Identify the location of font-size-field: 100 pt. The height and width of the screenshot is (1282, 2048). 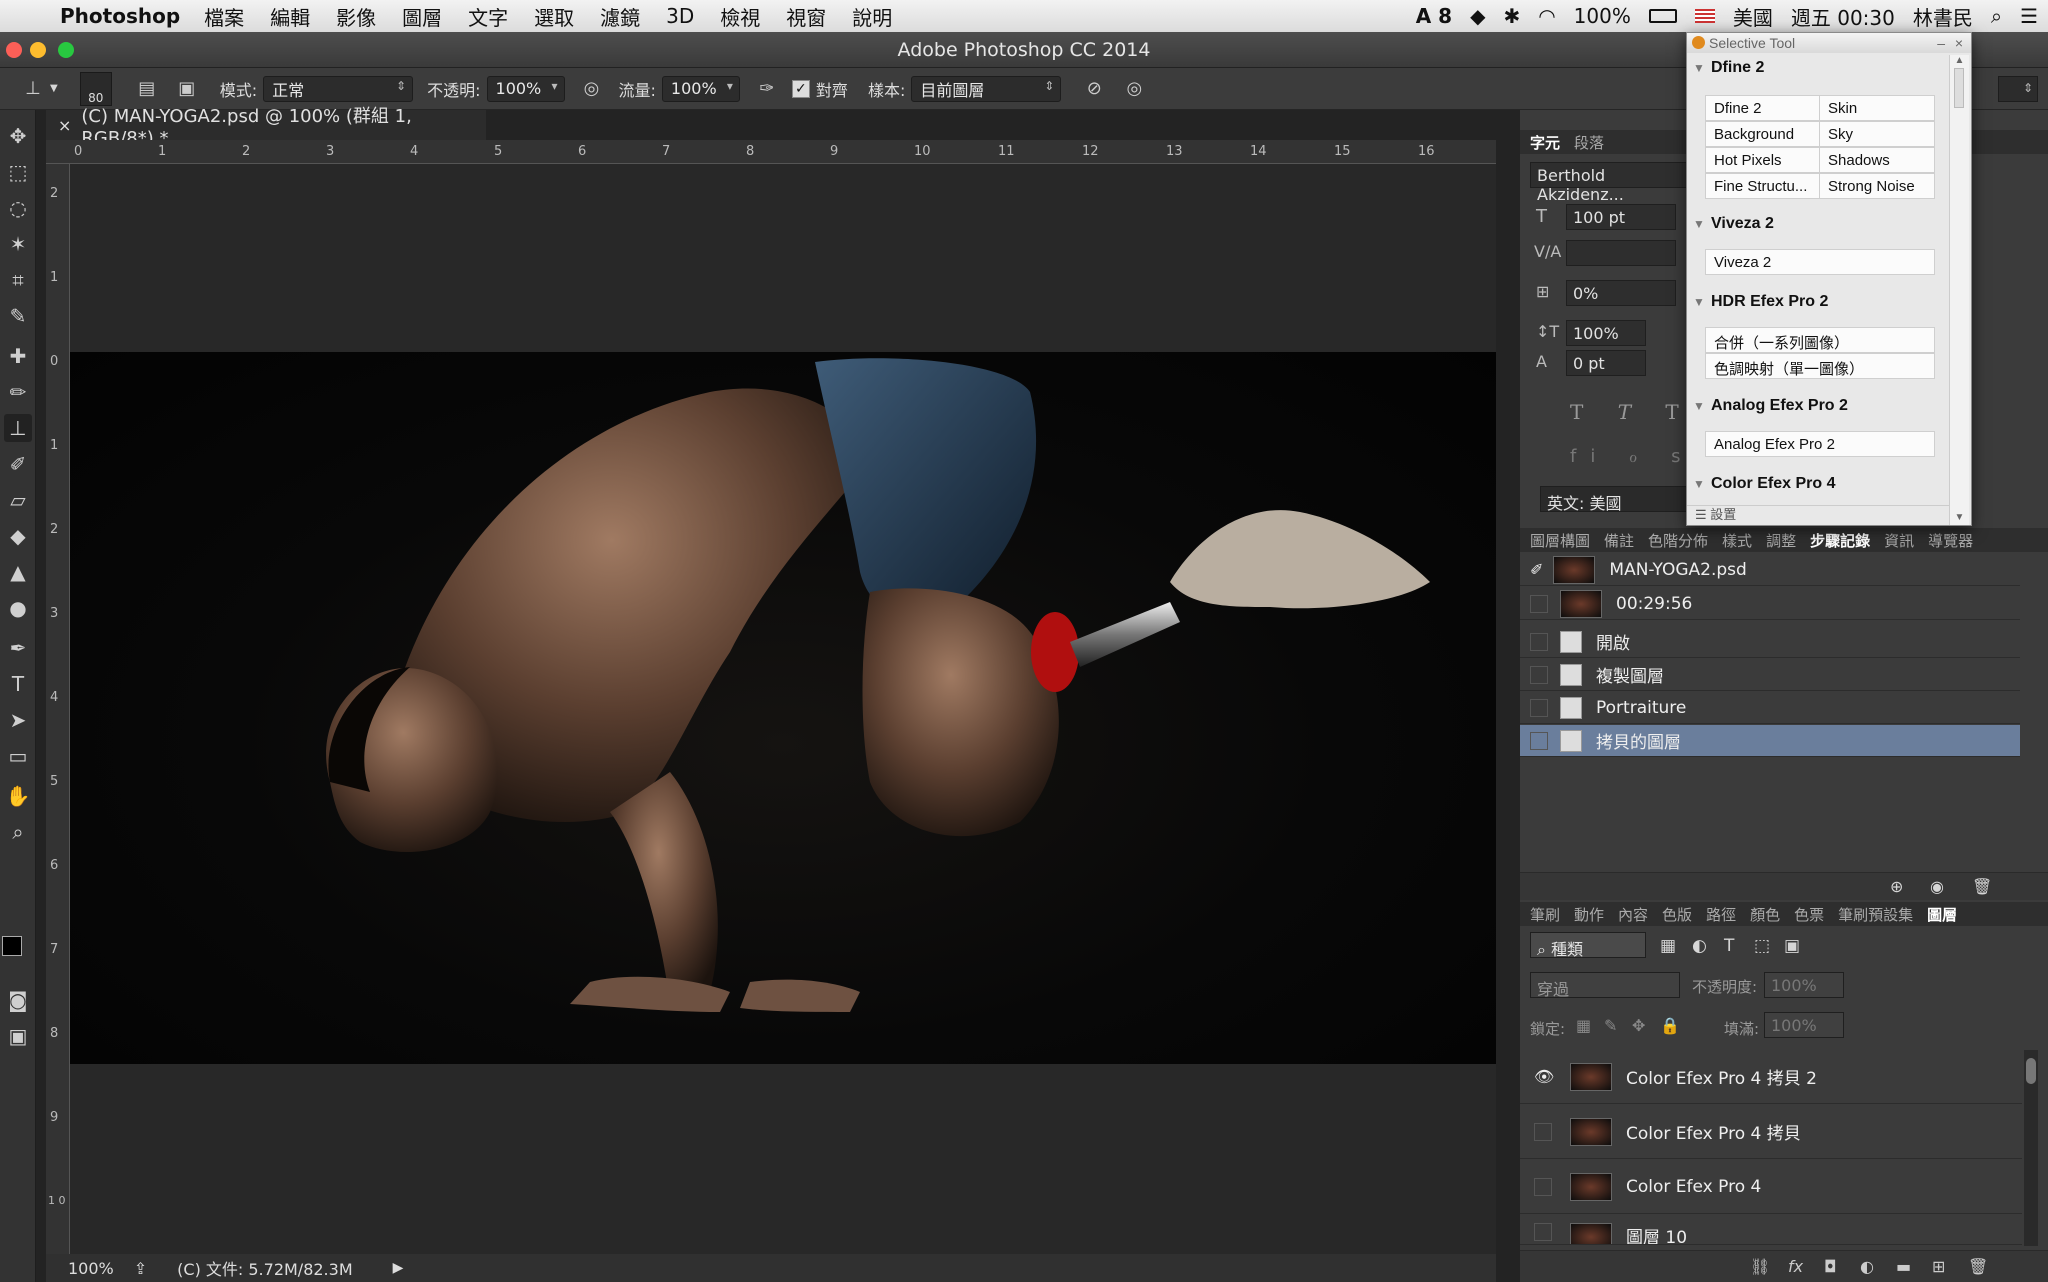
(1621, 217).